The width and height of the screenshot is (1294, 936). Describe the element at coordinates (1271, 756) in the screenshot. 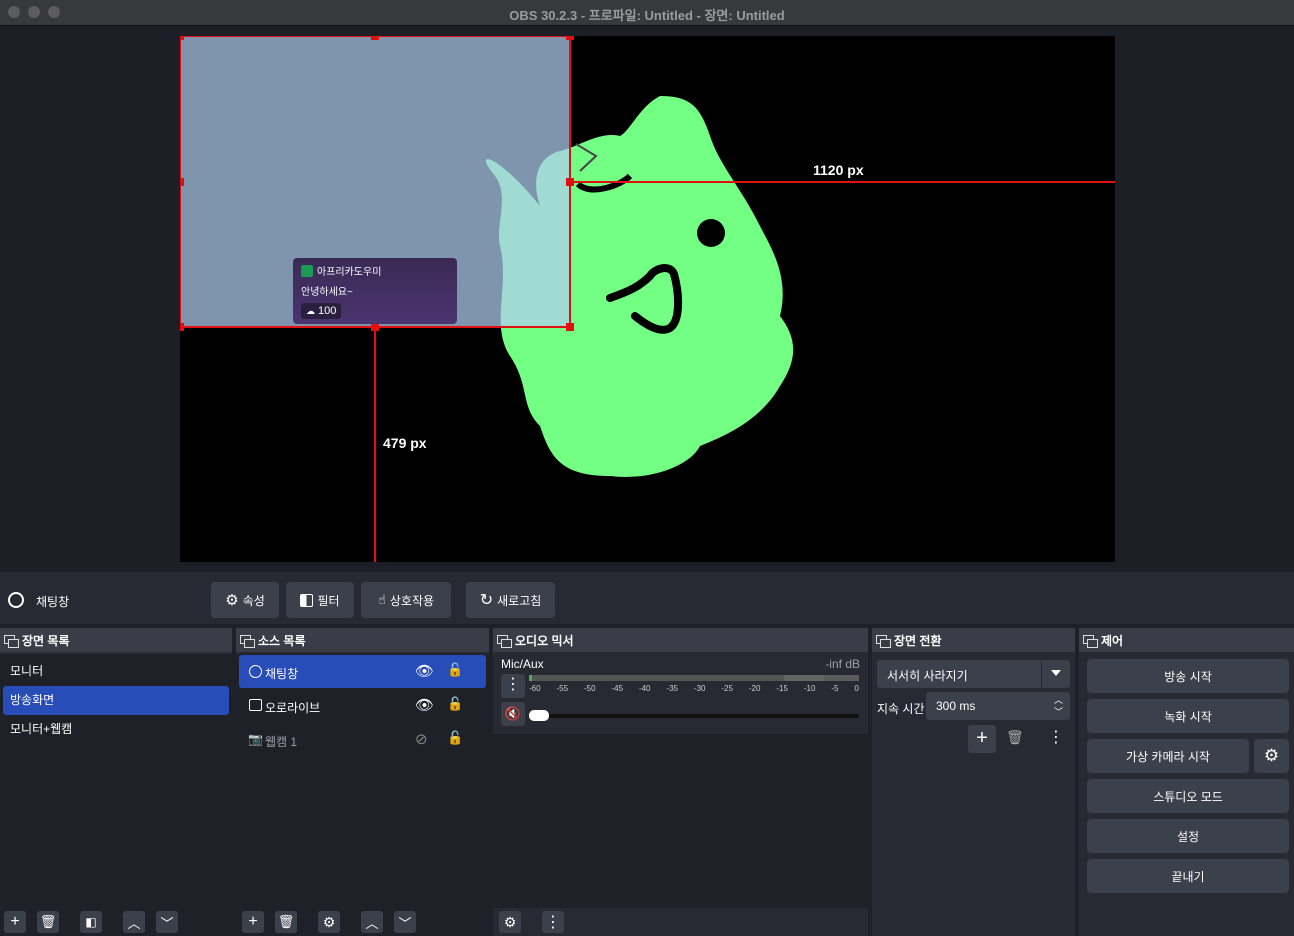

I see `virtual-camera-settings-button: ⚙` at that location.